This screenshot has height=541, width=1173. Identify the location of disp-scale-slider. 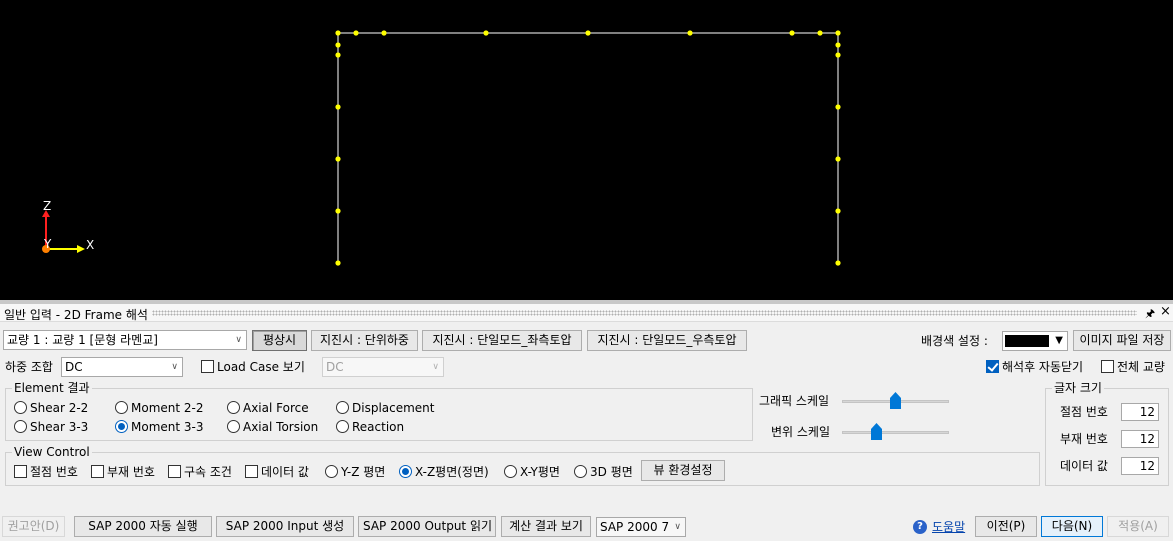
(895, 432).